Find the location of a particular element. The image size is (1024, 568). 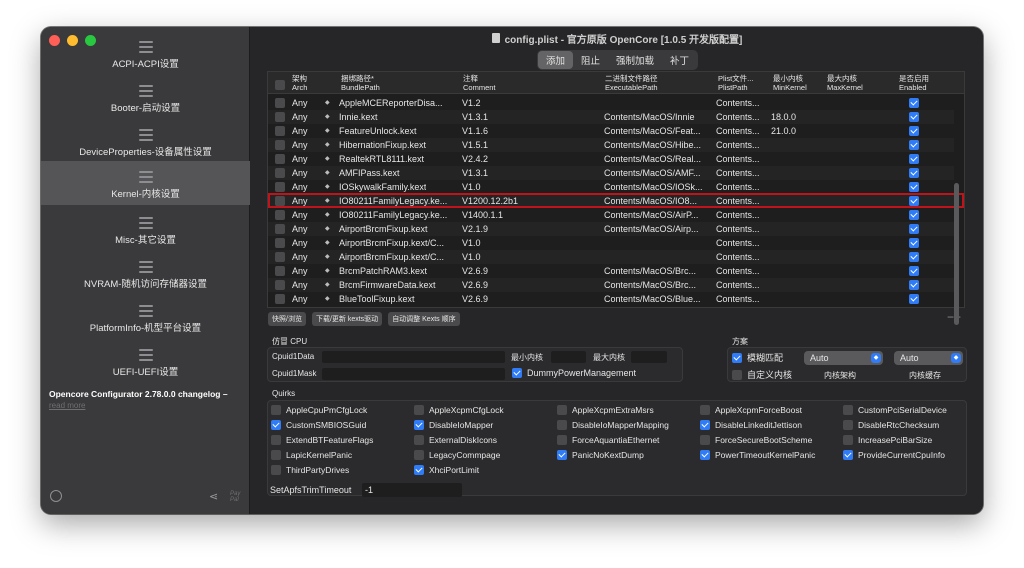

col-enabled: 是否启用 Enabled is located at coordinates (914, 83).